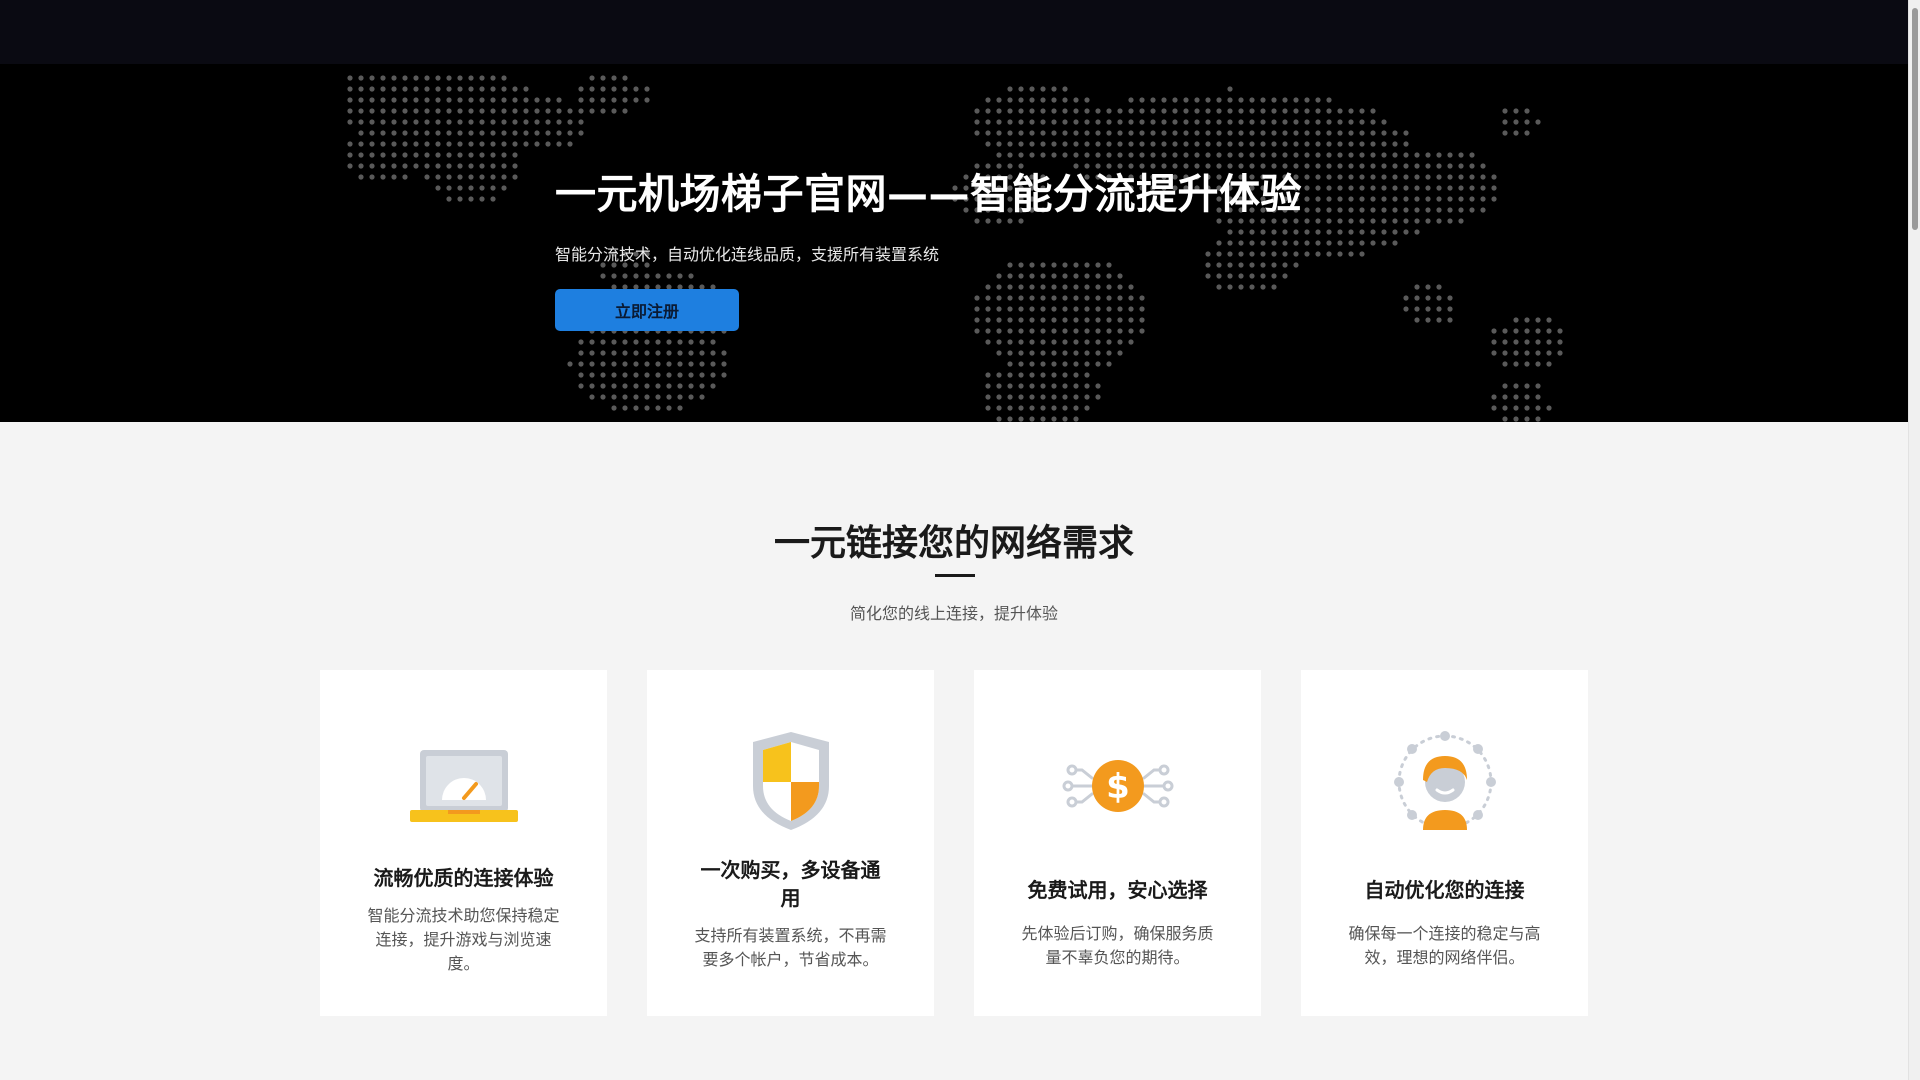 This screenshot has height=1080, width=1920. Describe the element at coordinates (790, 884) in the screenshot. I see `feature-card-title: 一次购买，多设备通用` at that location.